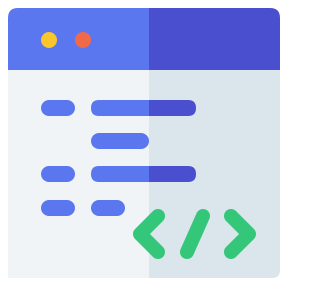  Describe the element at coordinates (214, 39) in the screenshot. I see `title-bar-shade` at that location.